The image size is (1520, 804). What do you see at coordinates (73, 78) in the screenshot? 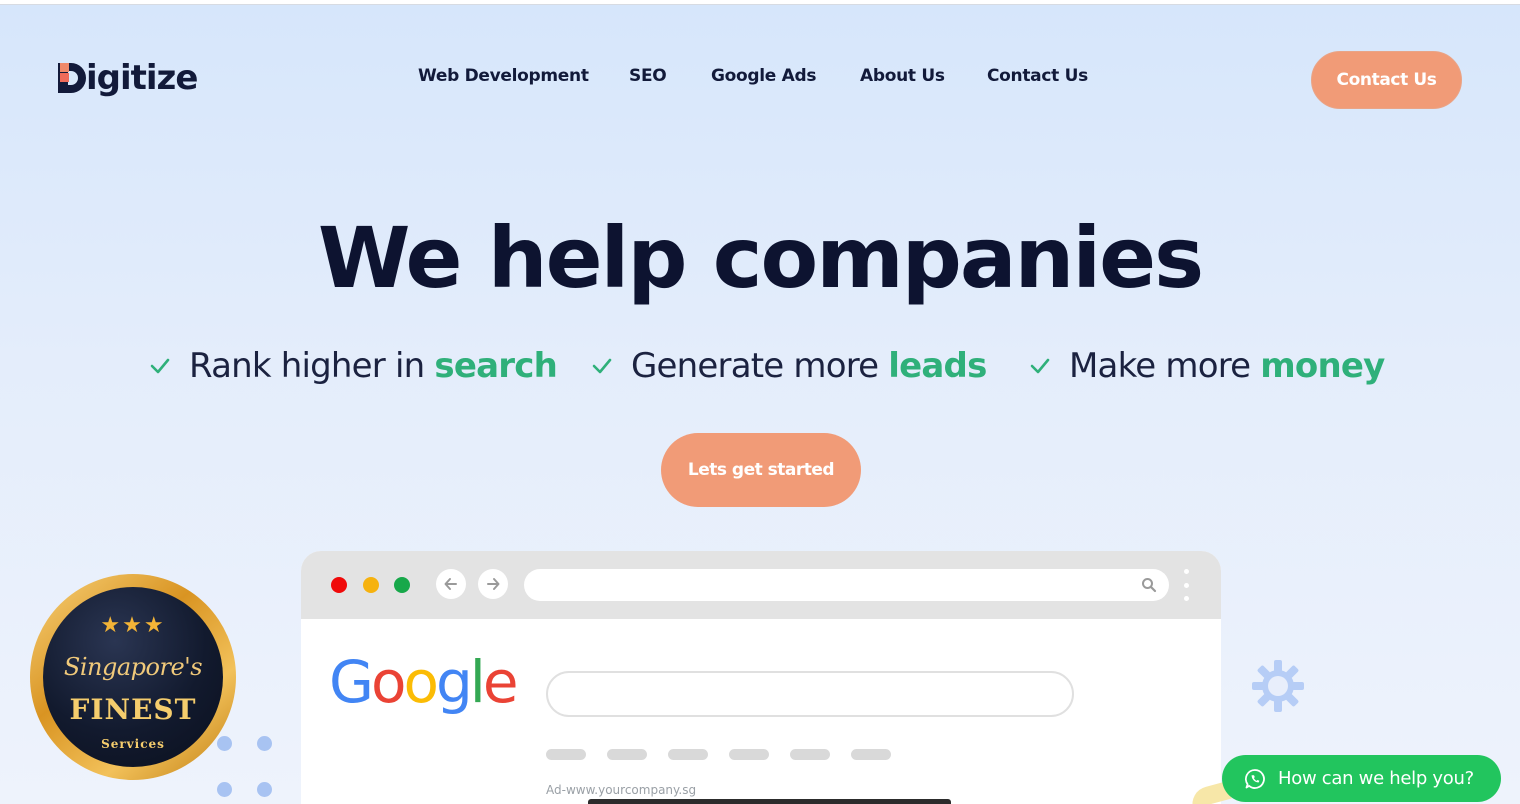
I see `logo-mark-icon` at bounding box center [73, 78].